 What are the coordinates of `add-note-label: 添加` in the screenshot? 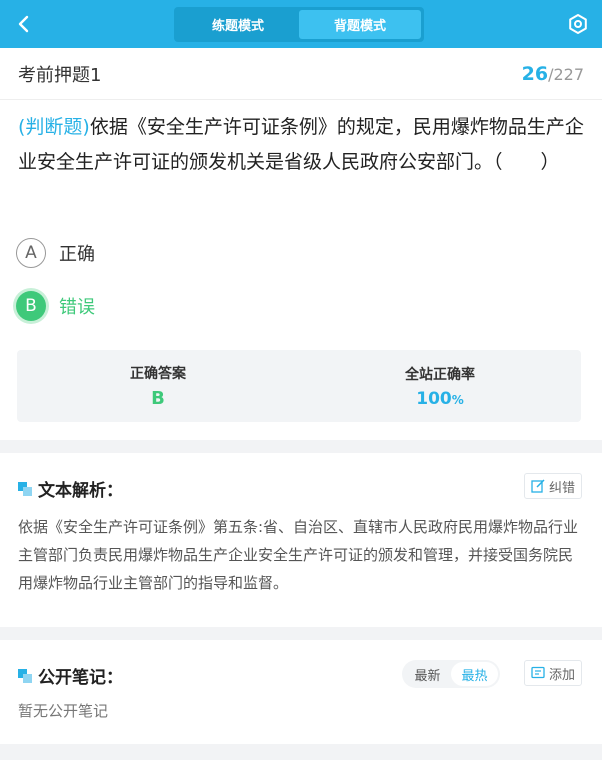 It's located at (561, 675).